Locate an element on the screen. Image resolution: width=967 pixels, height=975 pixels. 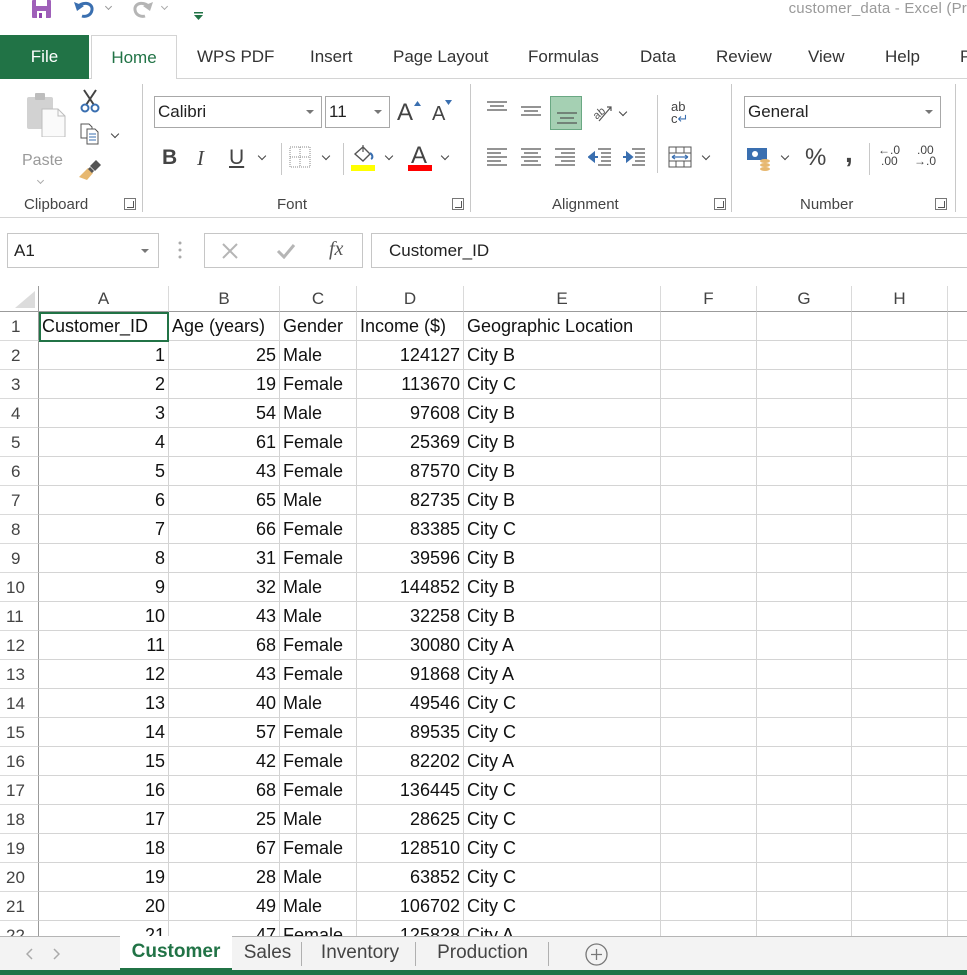
row-header-21: 21 is located at coordinates (19, 906).